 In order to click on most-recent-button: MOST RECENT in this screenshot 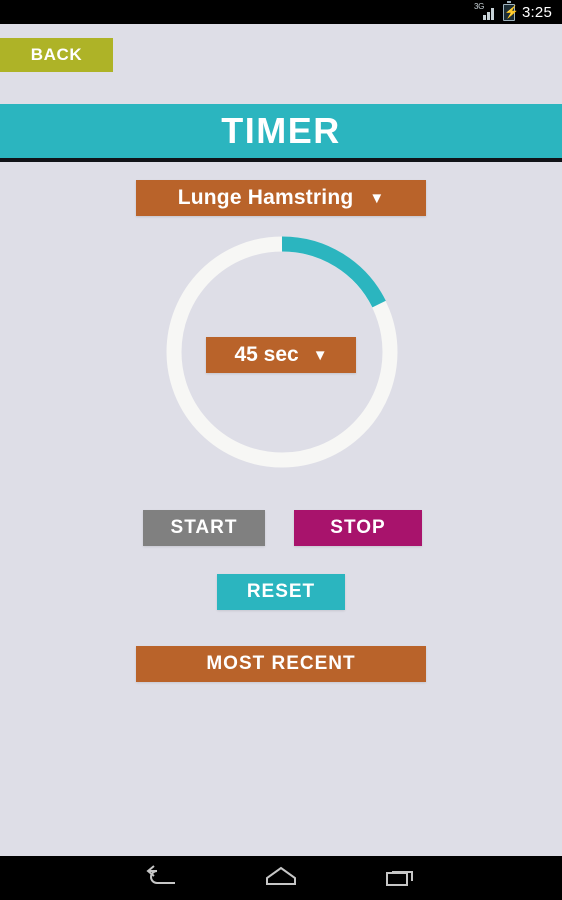, I will do `click(281, 664)`.